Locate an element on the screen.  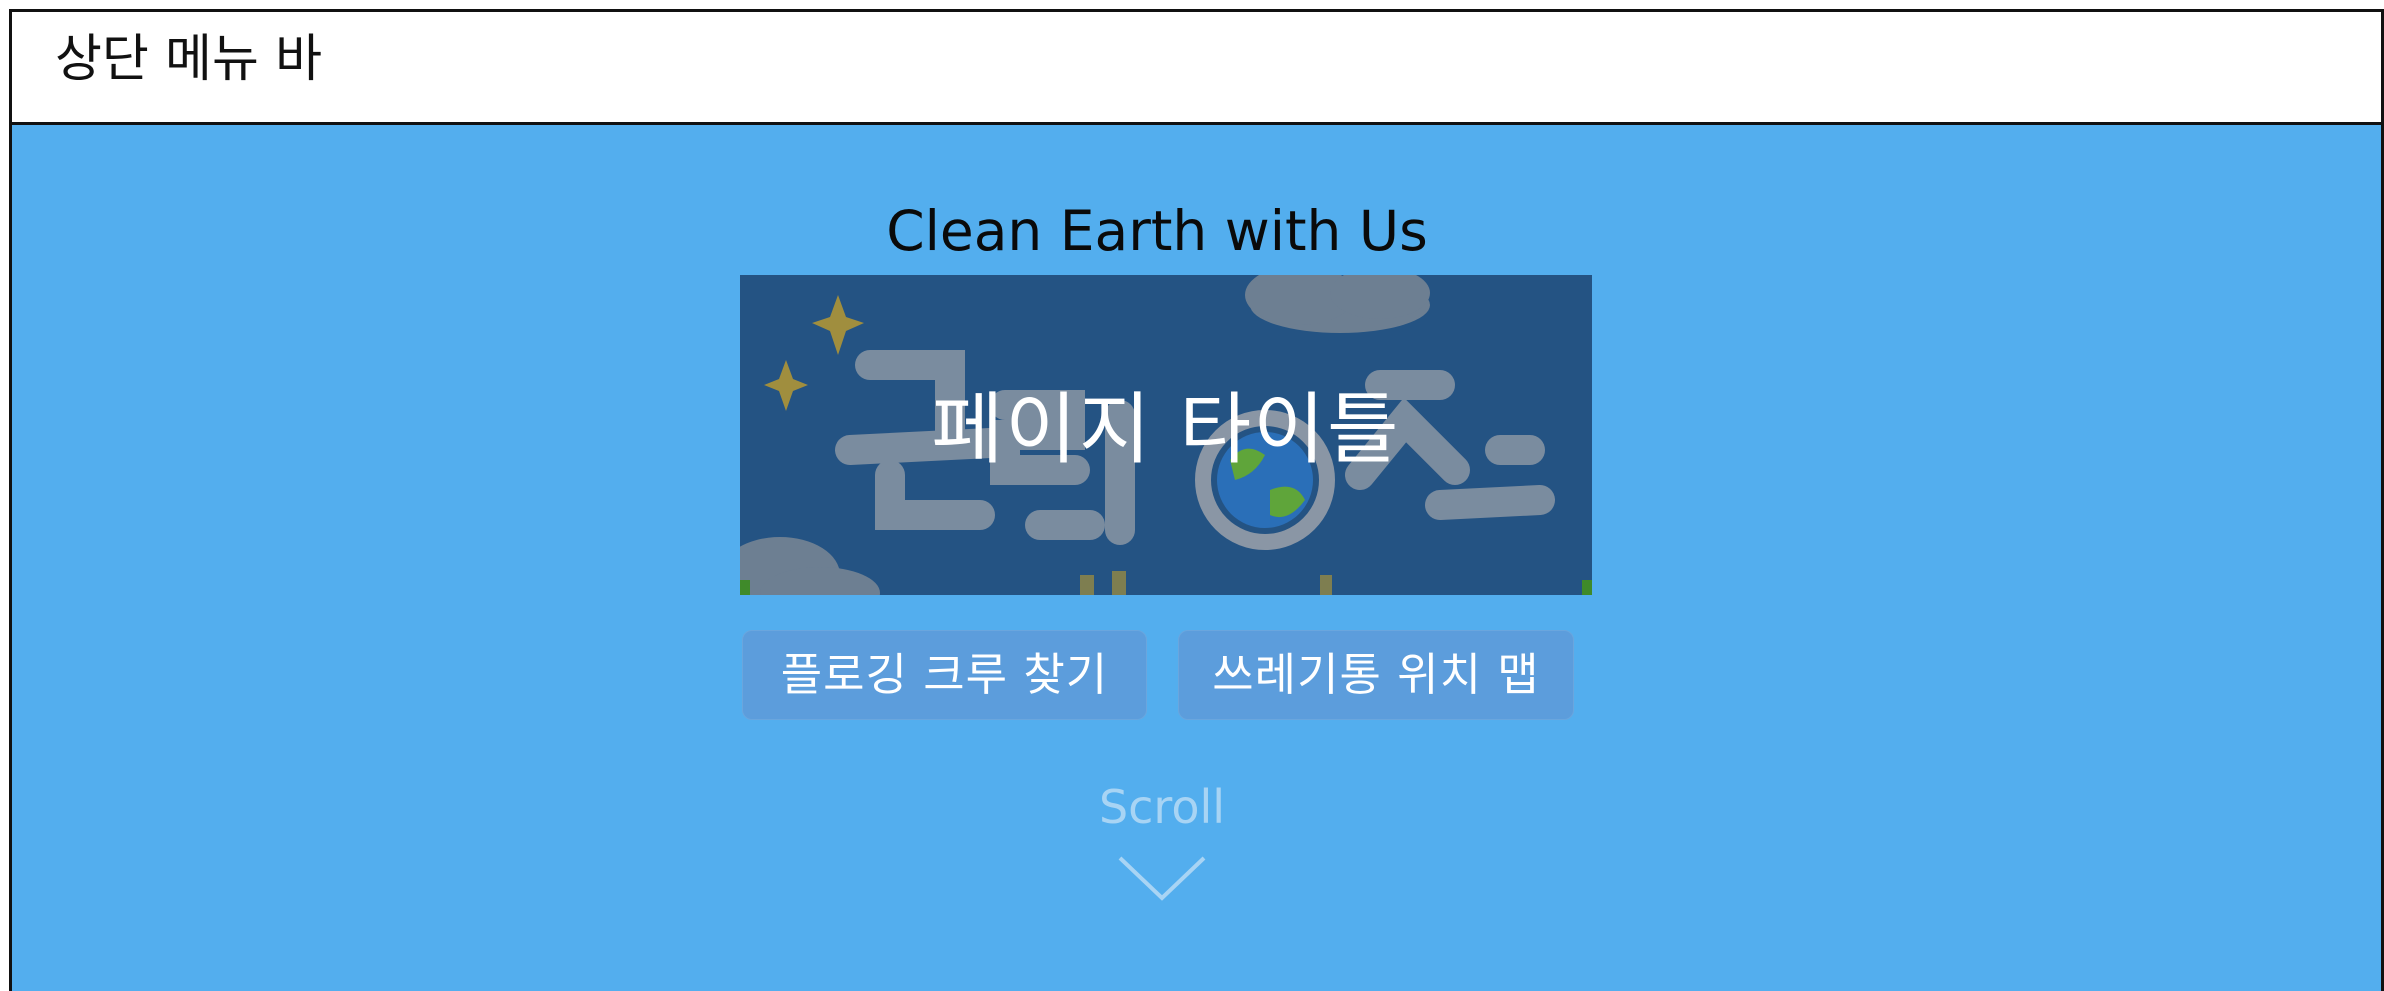
hero-banner: 페이지 타이틀 is located at coordinates (1166, 435).